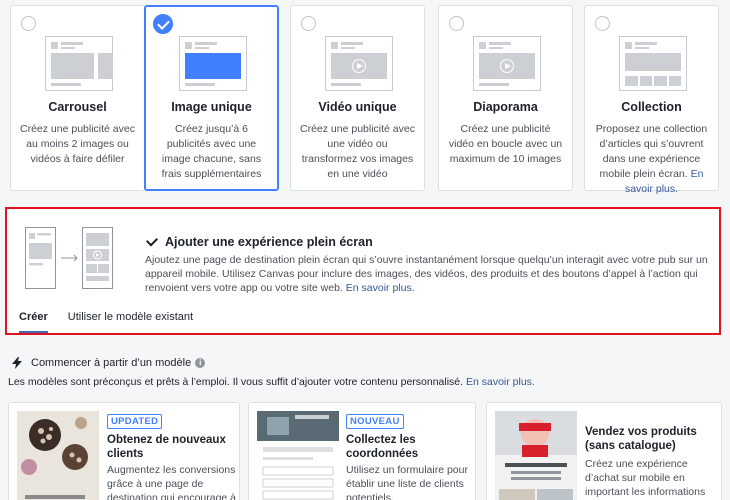 The height and width of the screenshot is (500, 730). I want to click on format-title: Carrousel, so click(77, 107).